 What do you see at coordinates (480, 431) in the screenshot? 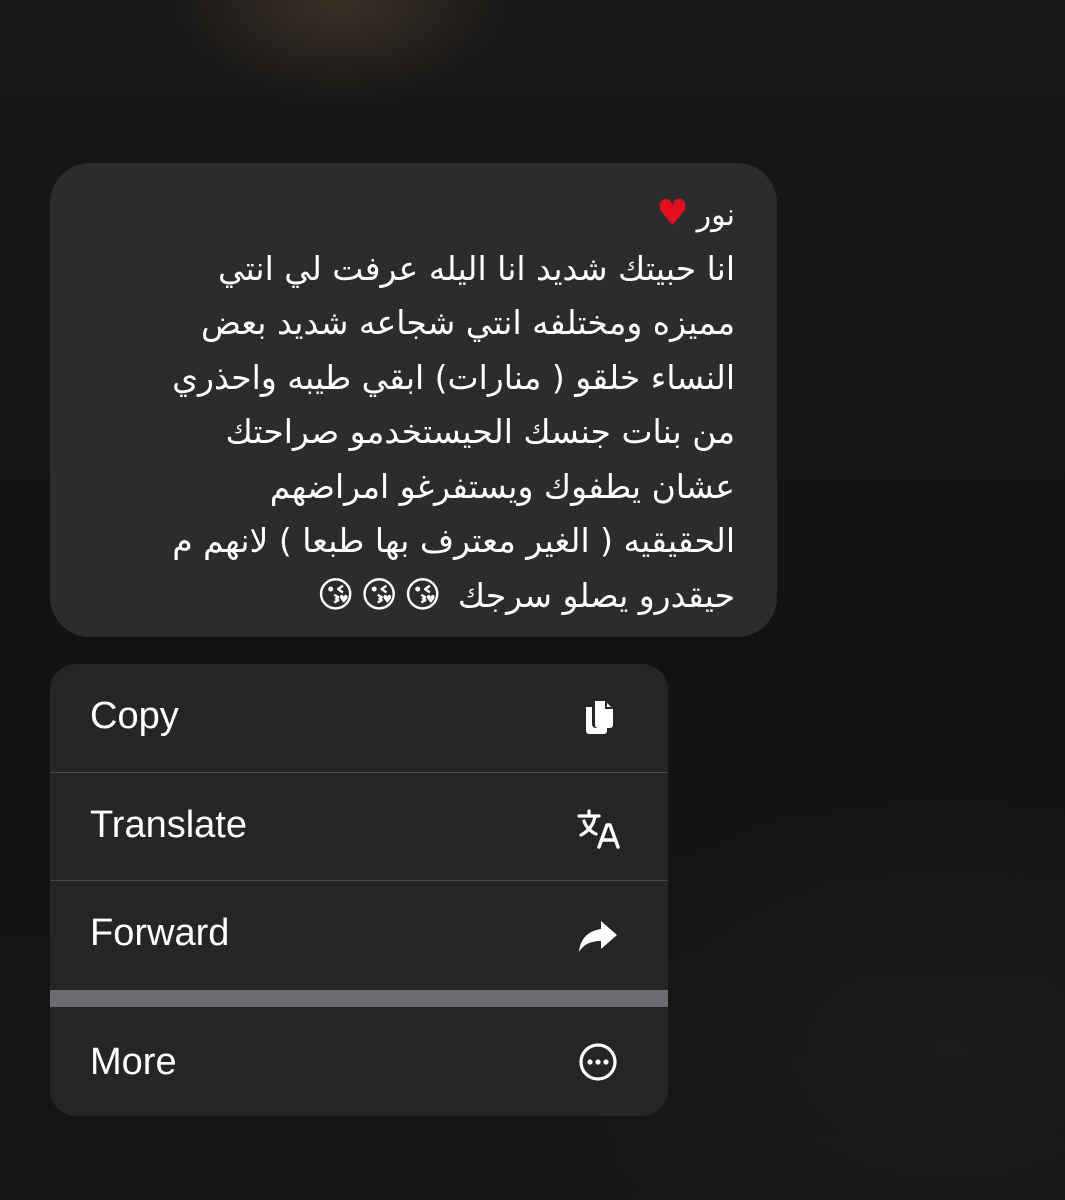
I see `message-line: من بنات جنسك الحيستخدمو صراحتك` at bounding box center [480, 431].